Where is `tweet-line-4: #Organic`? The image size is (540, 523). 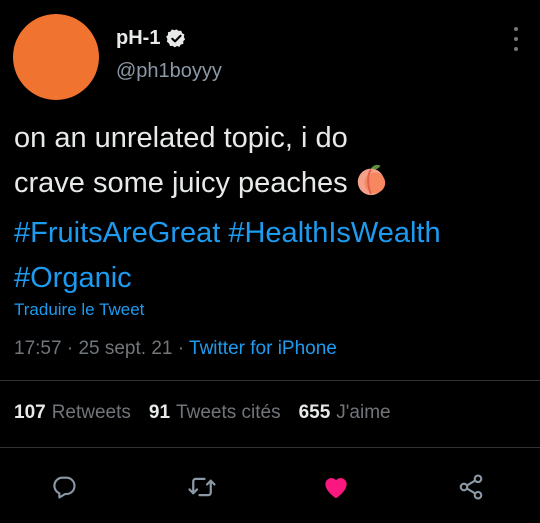
tweet-line-4: #Organic is located at coordinates (274, 278).